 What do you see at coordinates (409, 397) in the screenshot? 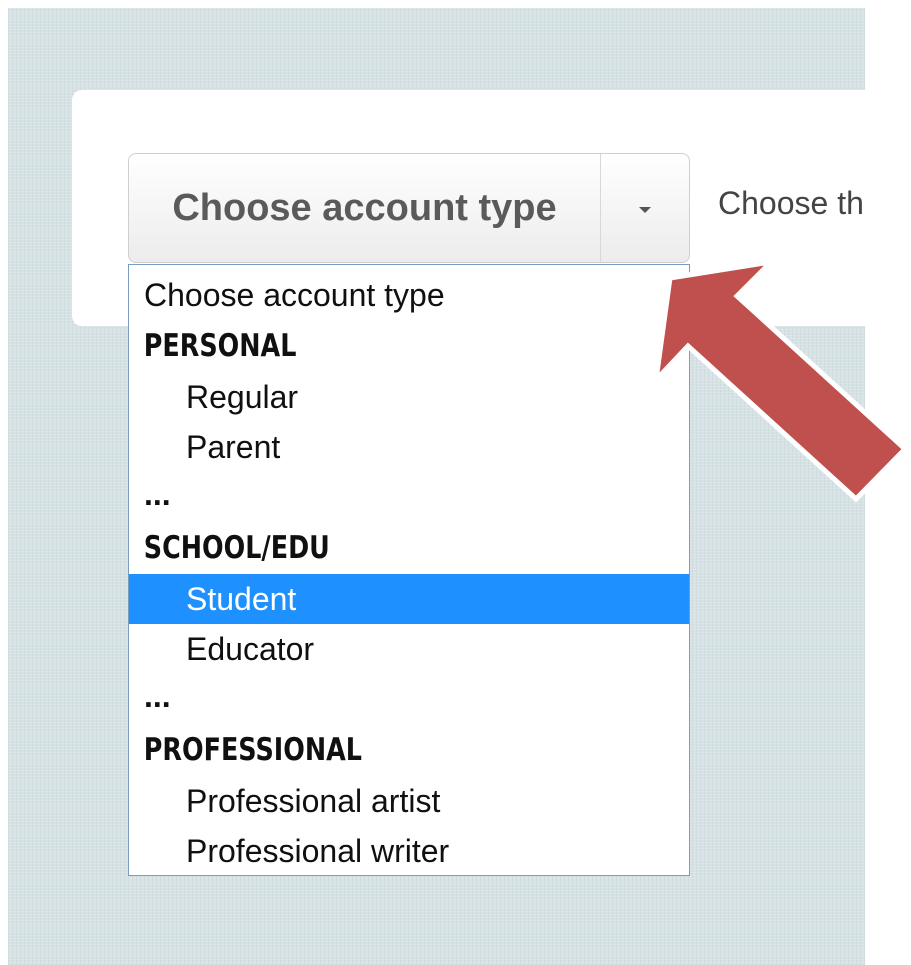
I see `option-regular: Regular` at bounding box center [409, 397].